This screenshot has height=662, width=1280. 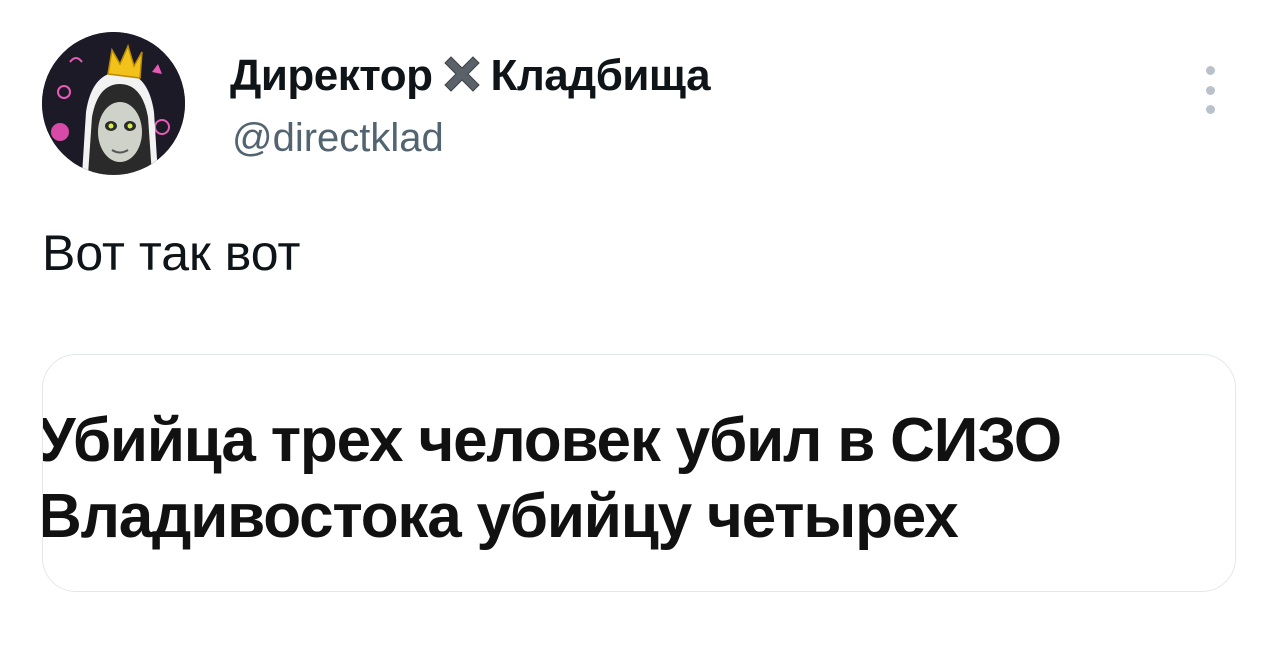 I want to click on headline-line-2: Владивостока убийцу четырех, so click(x=500, y=516).